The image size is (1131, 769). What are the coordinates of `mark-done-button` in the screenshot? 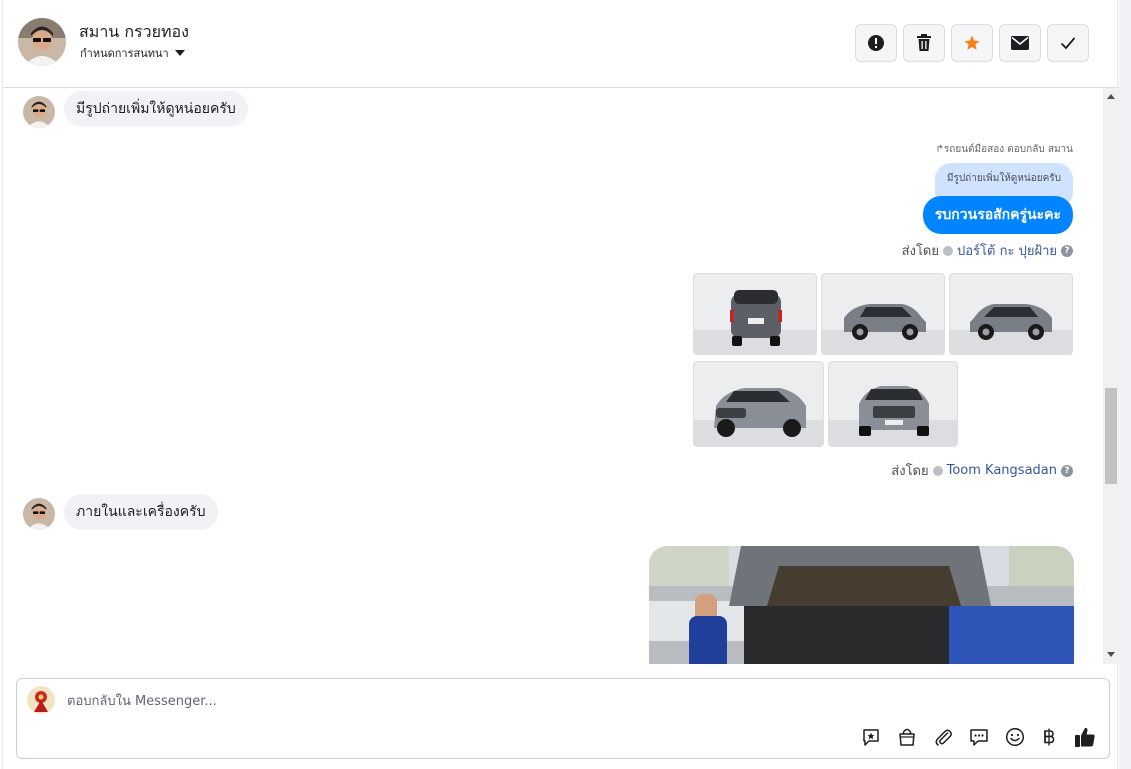 It's located at (1068, 43).